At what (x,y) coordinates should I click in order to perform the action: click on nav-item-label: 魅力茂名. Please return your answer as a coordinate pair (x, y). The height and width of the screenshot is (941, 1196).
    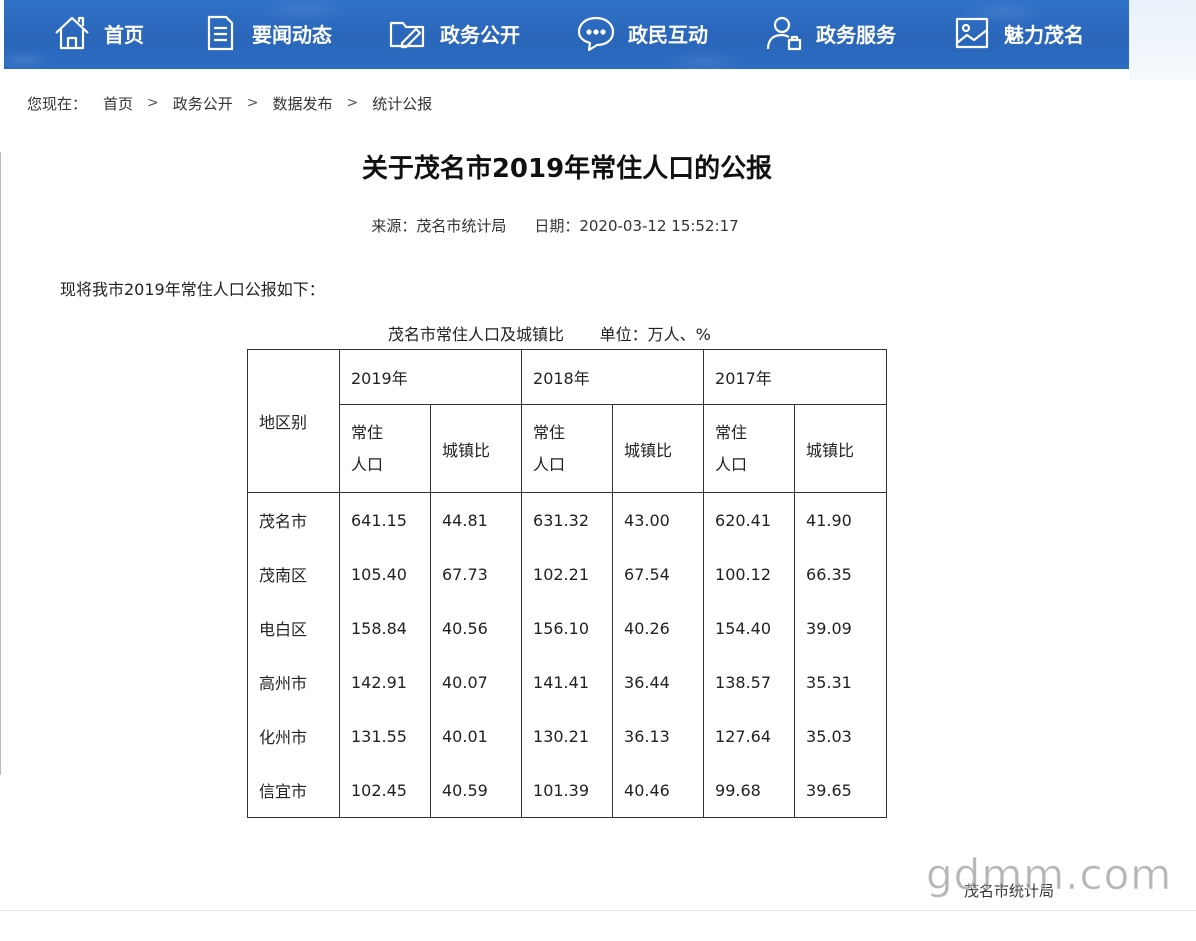
    Looking at the image, I should click on (1044, 34).